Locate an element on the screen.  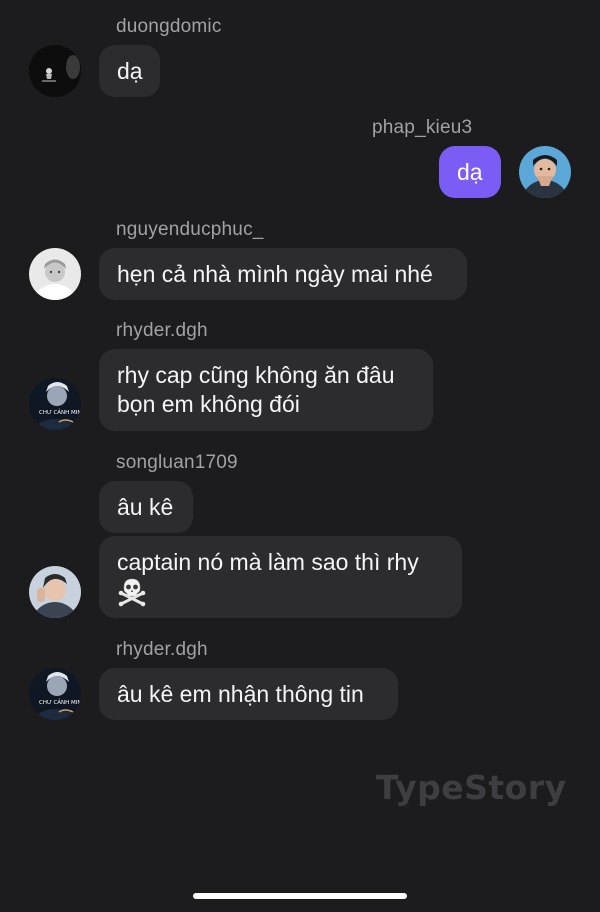
skull-and-crossbones-icon is located at coordinates (132, 595).